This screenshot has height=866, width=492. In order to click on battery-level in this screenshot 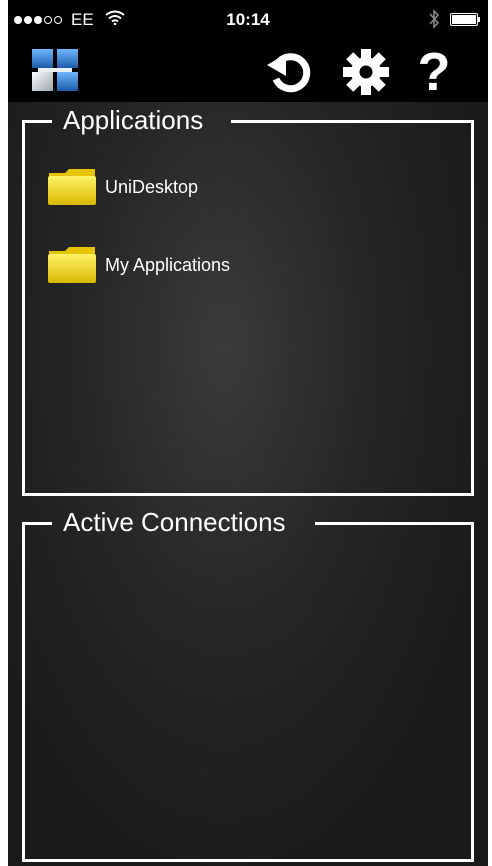, I will do `click(464, 19)`.